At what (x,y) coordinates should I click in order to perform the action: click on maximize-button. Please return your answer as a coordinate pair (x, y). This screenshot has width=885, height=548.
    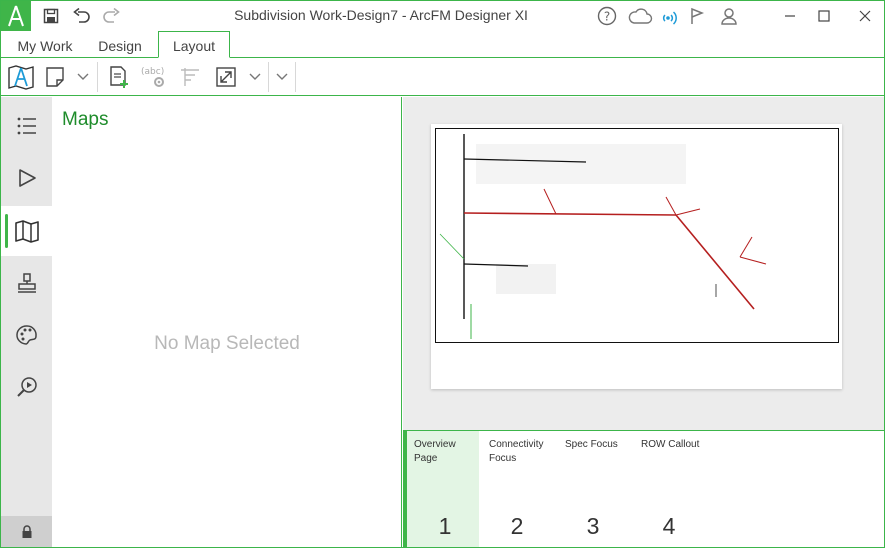
    Looking at the image, I should click on (824, 16).